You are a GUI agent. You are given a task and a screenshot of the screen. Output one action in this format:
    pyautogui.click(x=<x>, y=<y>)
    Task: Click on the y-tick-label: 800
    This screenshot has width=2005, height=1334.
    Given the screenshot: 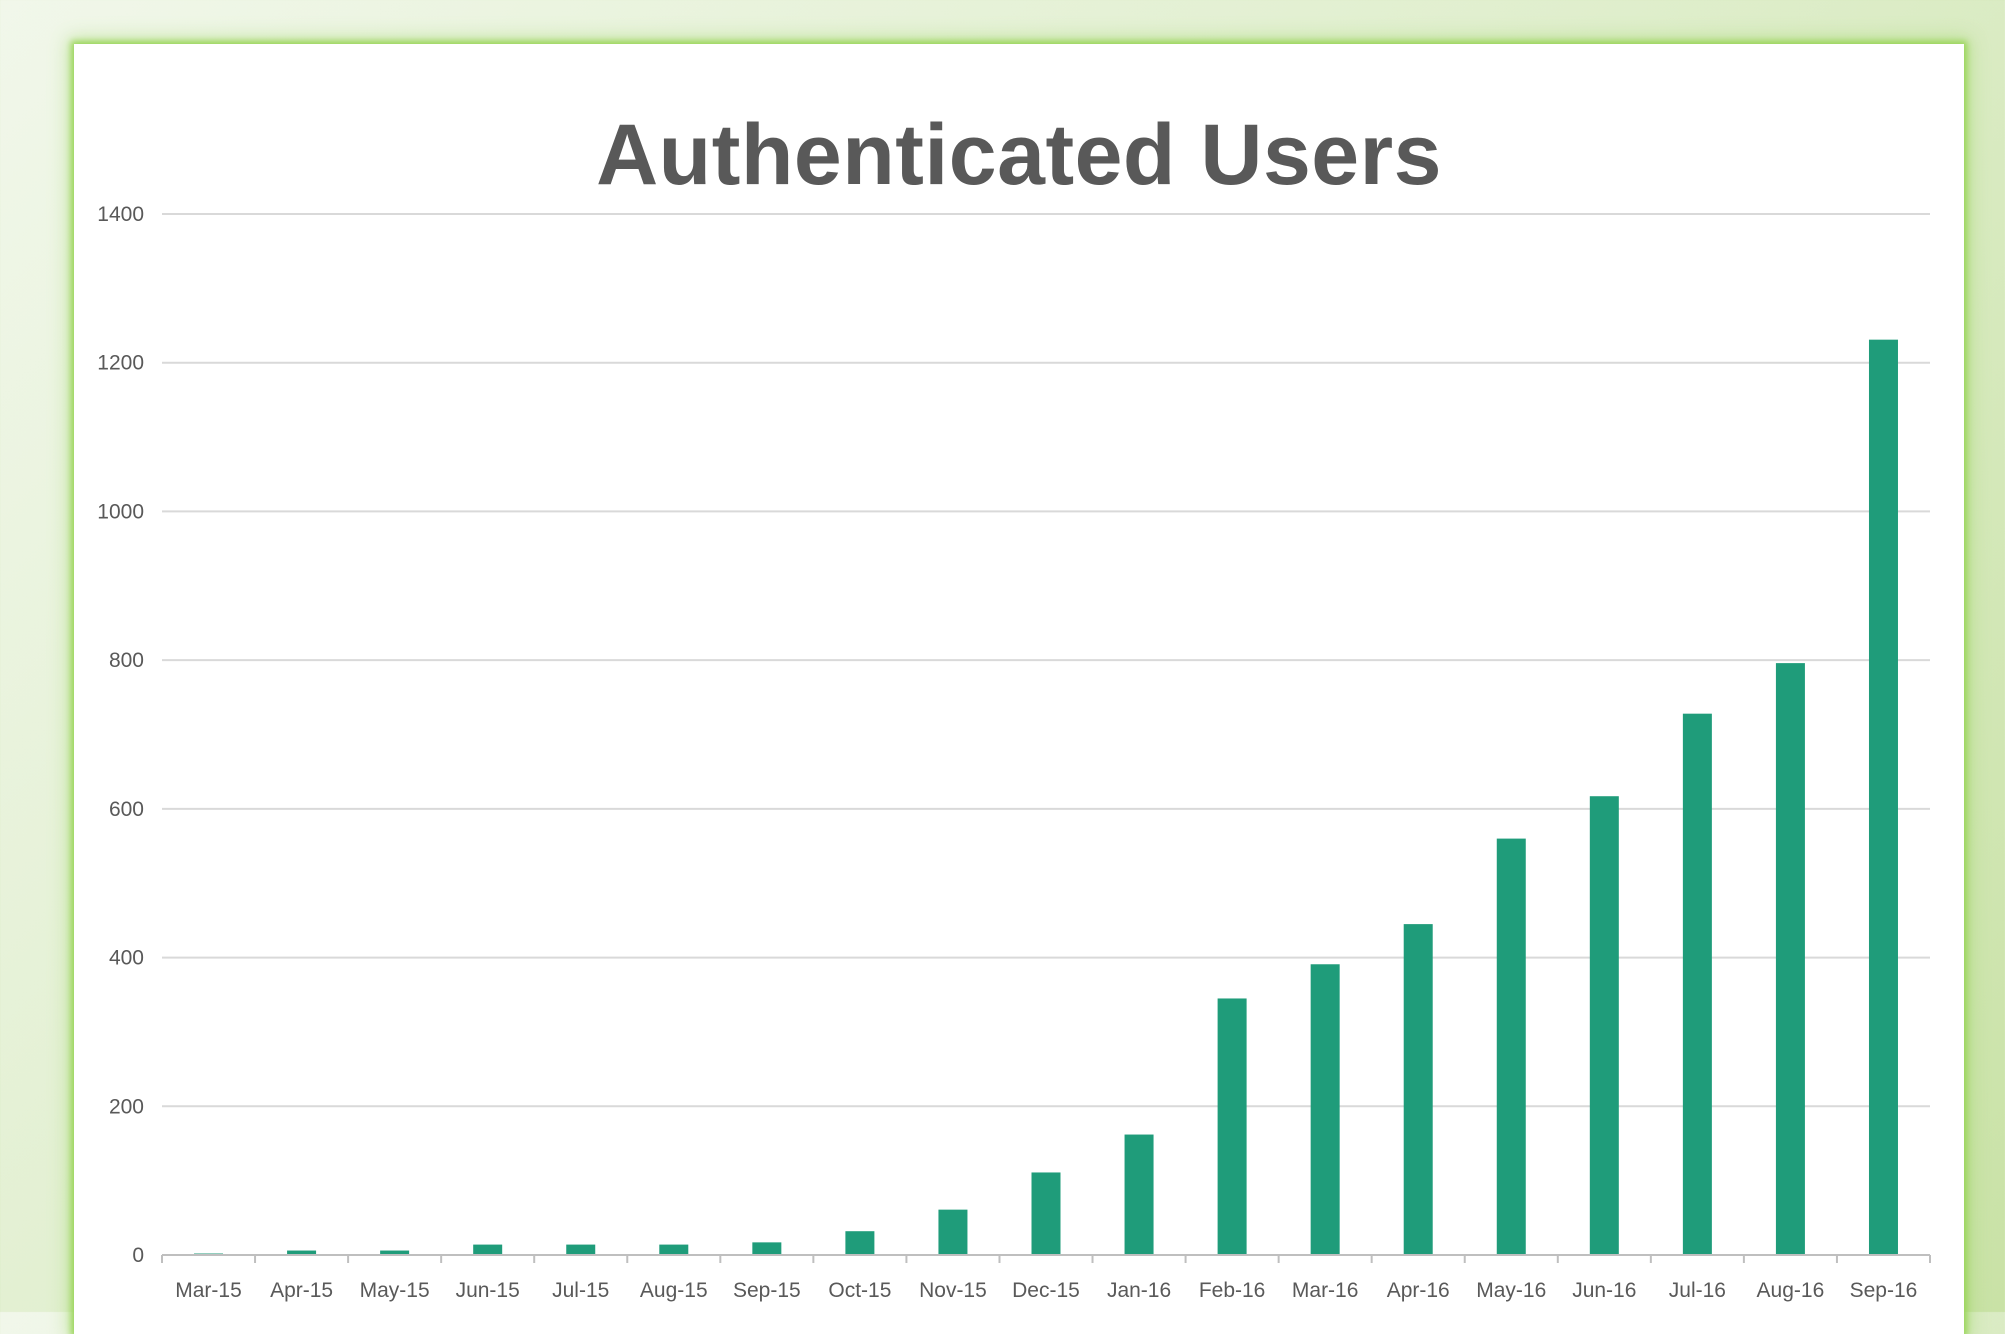 What is the action you would take?
    pyautogui.click(x=126, y=660)
    